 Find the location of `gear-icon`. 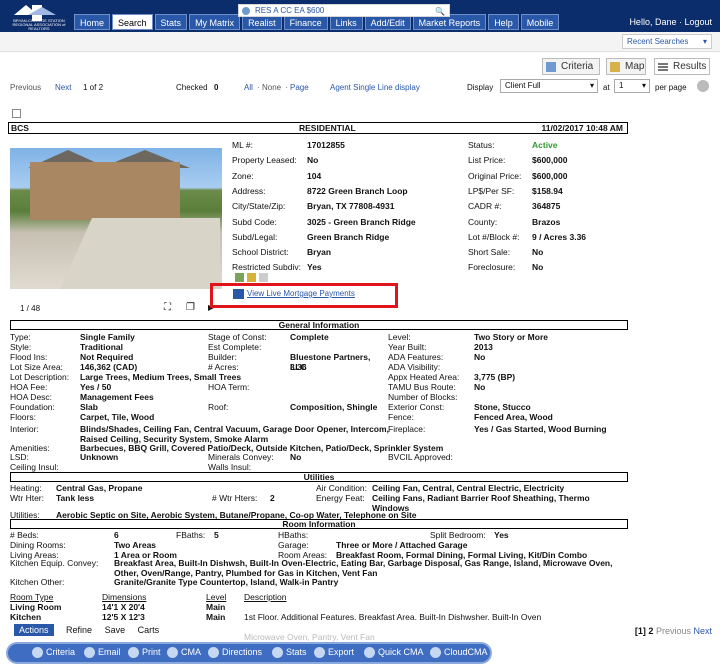

gear-icon is located at coordinates (703, 86).